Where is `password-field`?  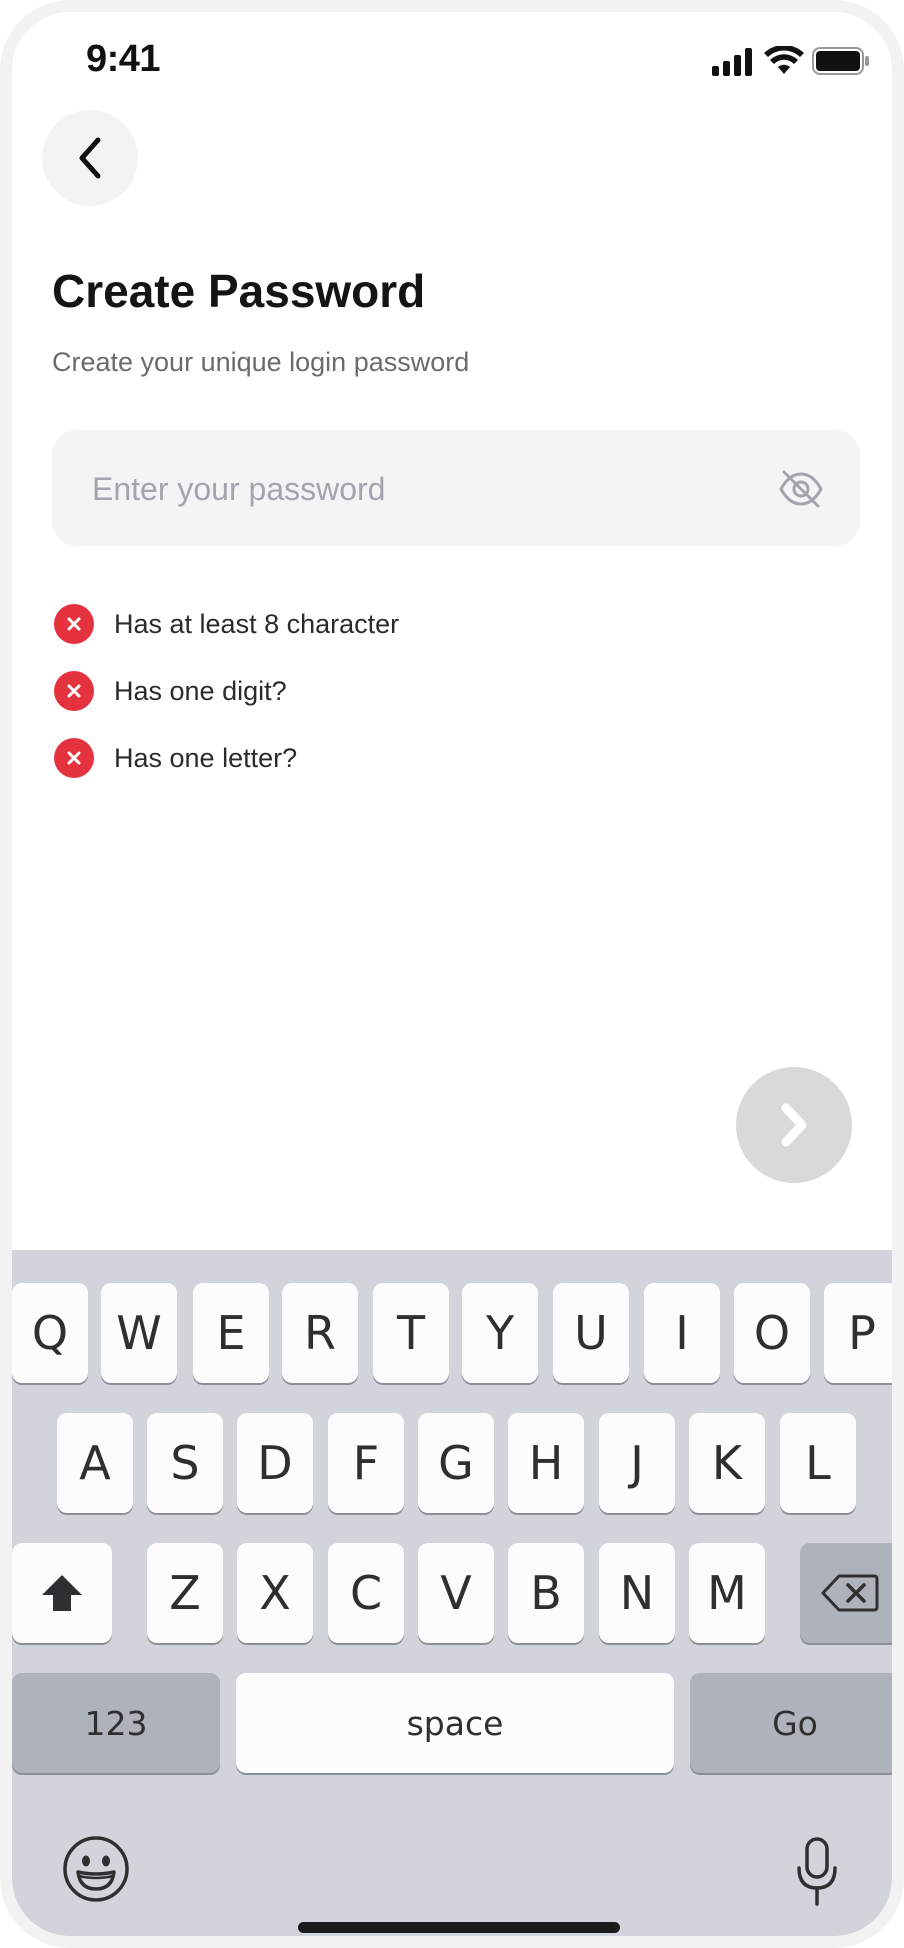 password-field is located at coordinates (456, 489).